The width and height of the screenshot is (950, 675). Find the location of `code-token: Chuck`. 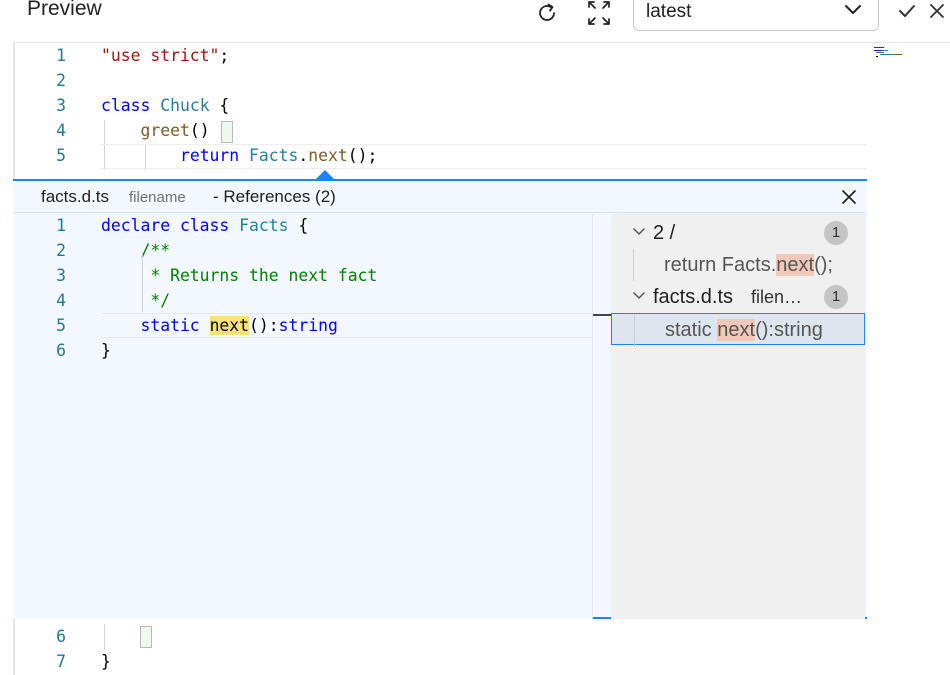

code-token: Chuck is located at coordinates (185, 105).